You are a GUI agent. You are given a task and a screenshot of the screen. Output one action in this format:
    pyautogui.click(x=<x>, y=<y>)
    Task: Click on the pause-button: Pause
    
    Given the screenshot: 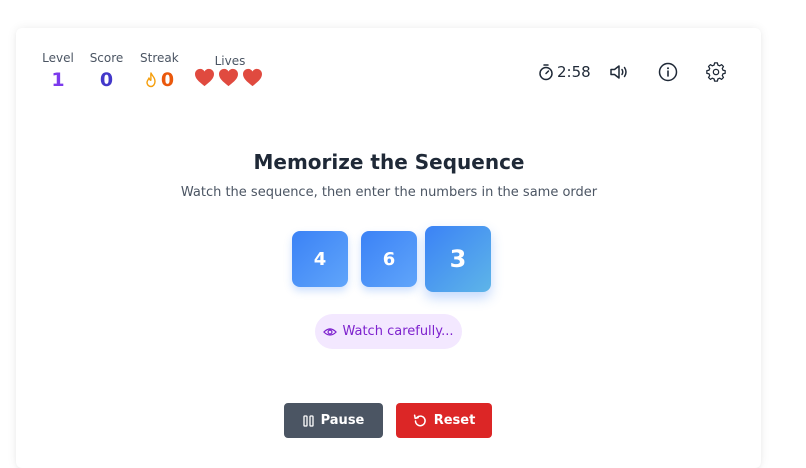 What is the action you would take?
    pyautogui.click(x=333, y=420)
    